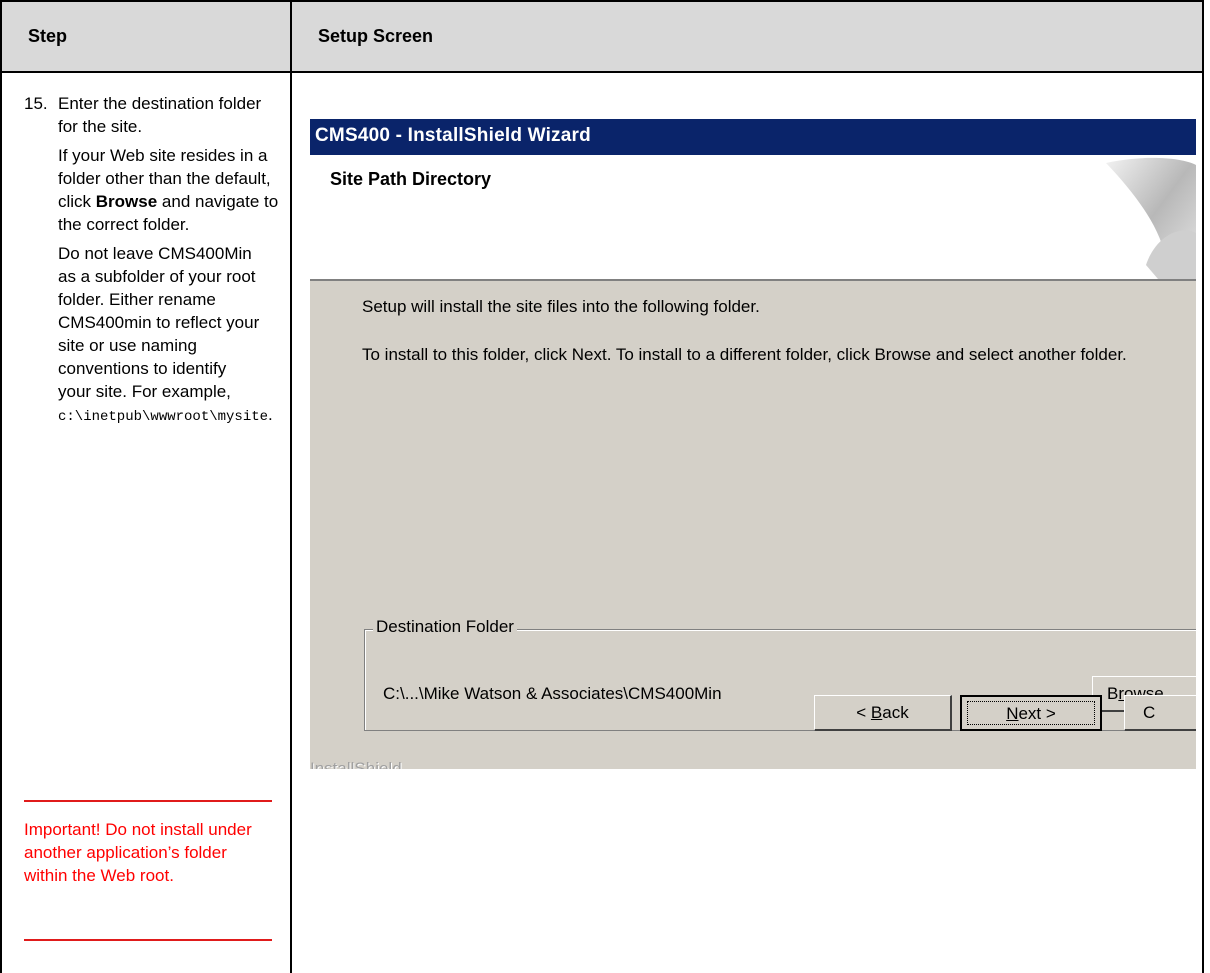 The image size is (1210, 973). Describe the element at coordinates (148, 801) in the screenshot. I see `important-rule-top` at that location.